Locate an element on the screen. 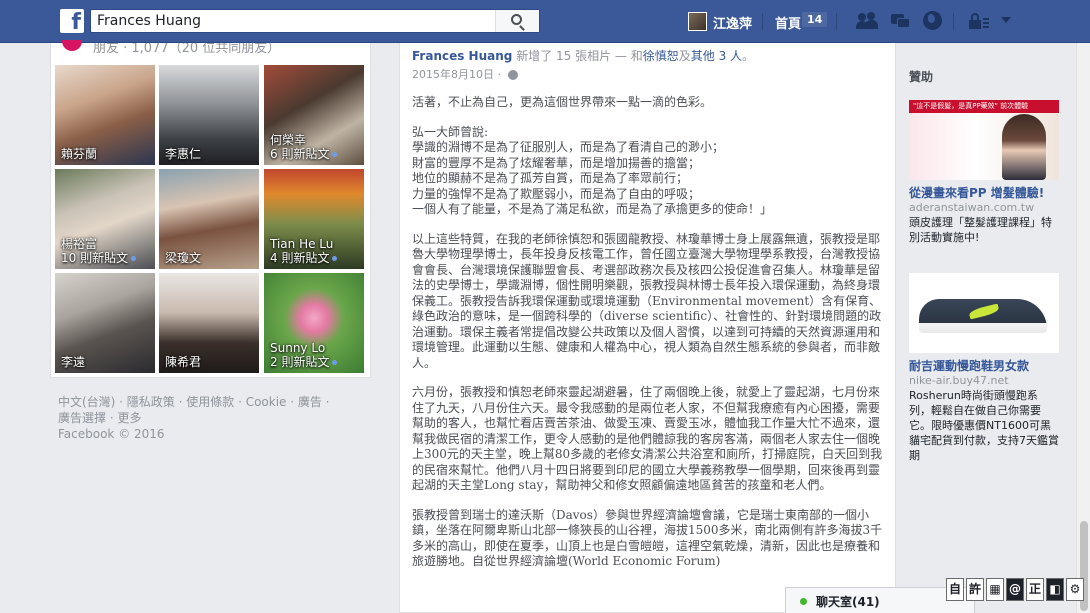  friend-name: 賴芬蘭 is located at coordinates (79, 154).